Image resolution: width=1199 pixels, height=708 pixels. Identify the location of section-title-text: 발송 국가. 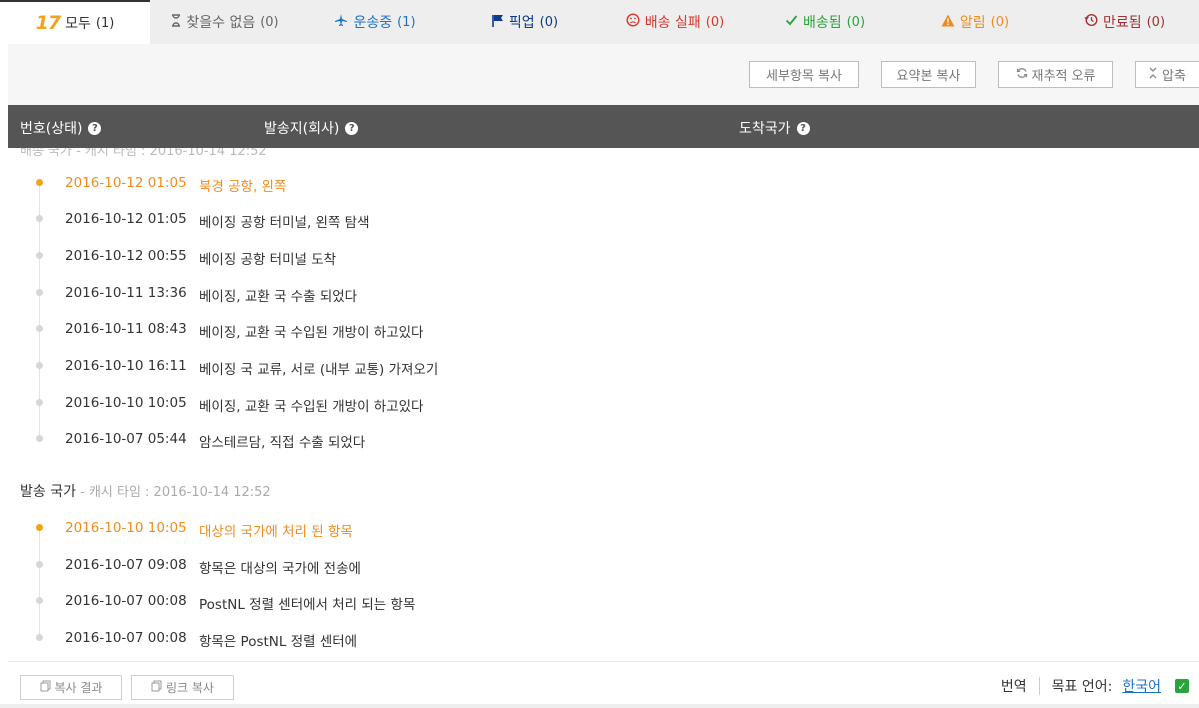
(48, 492).